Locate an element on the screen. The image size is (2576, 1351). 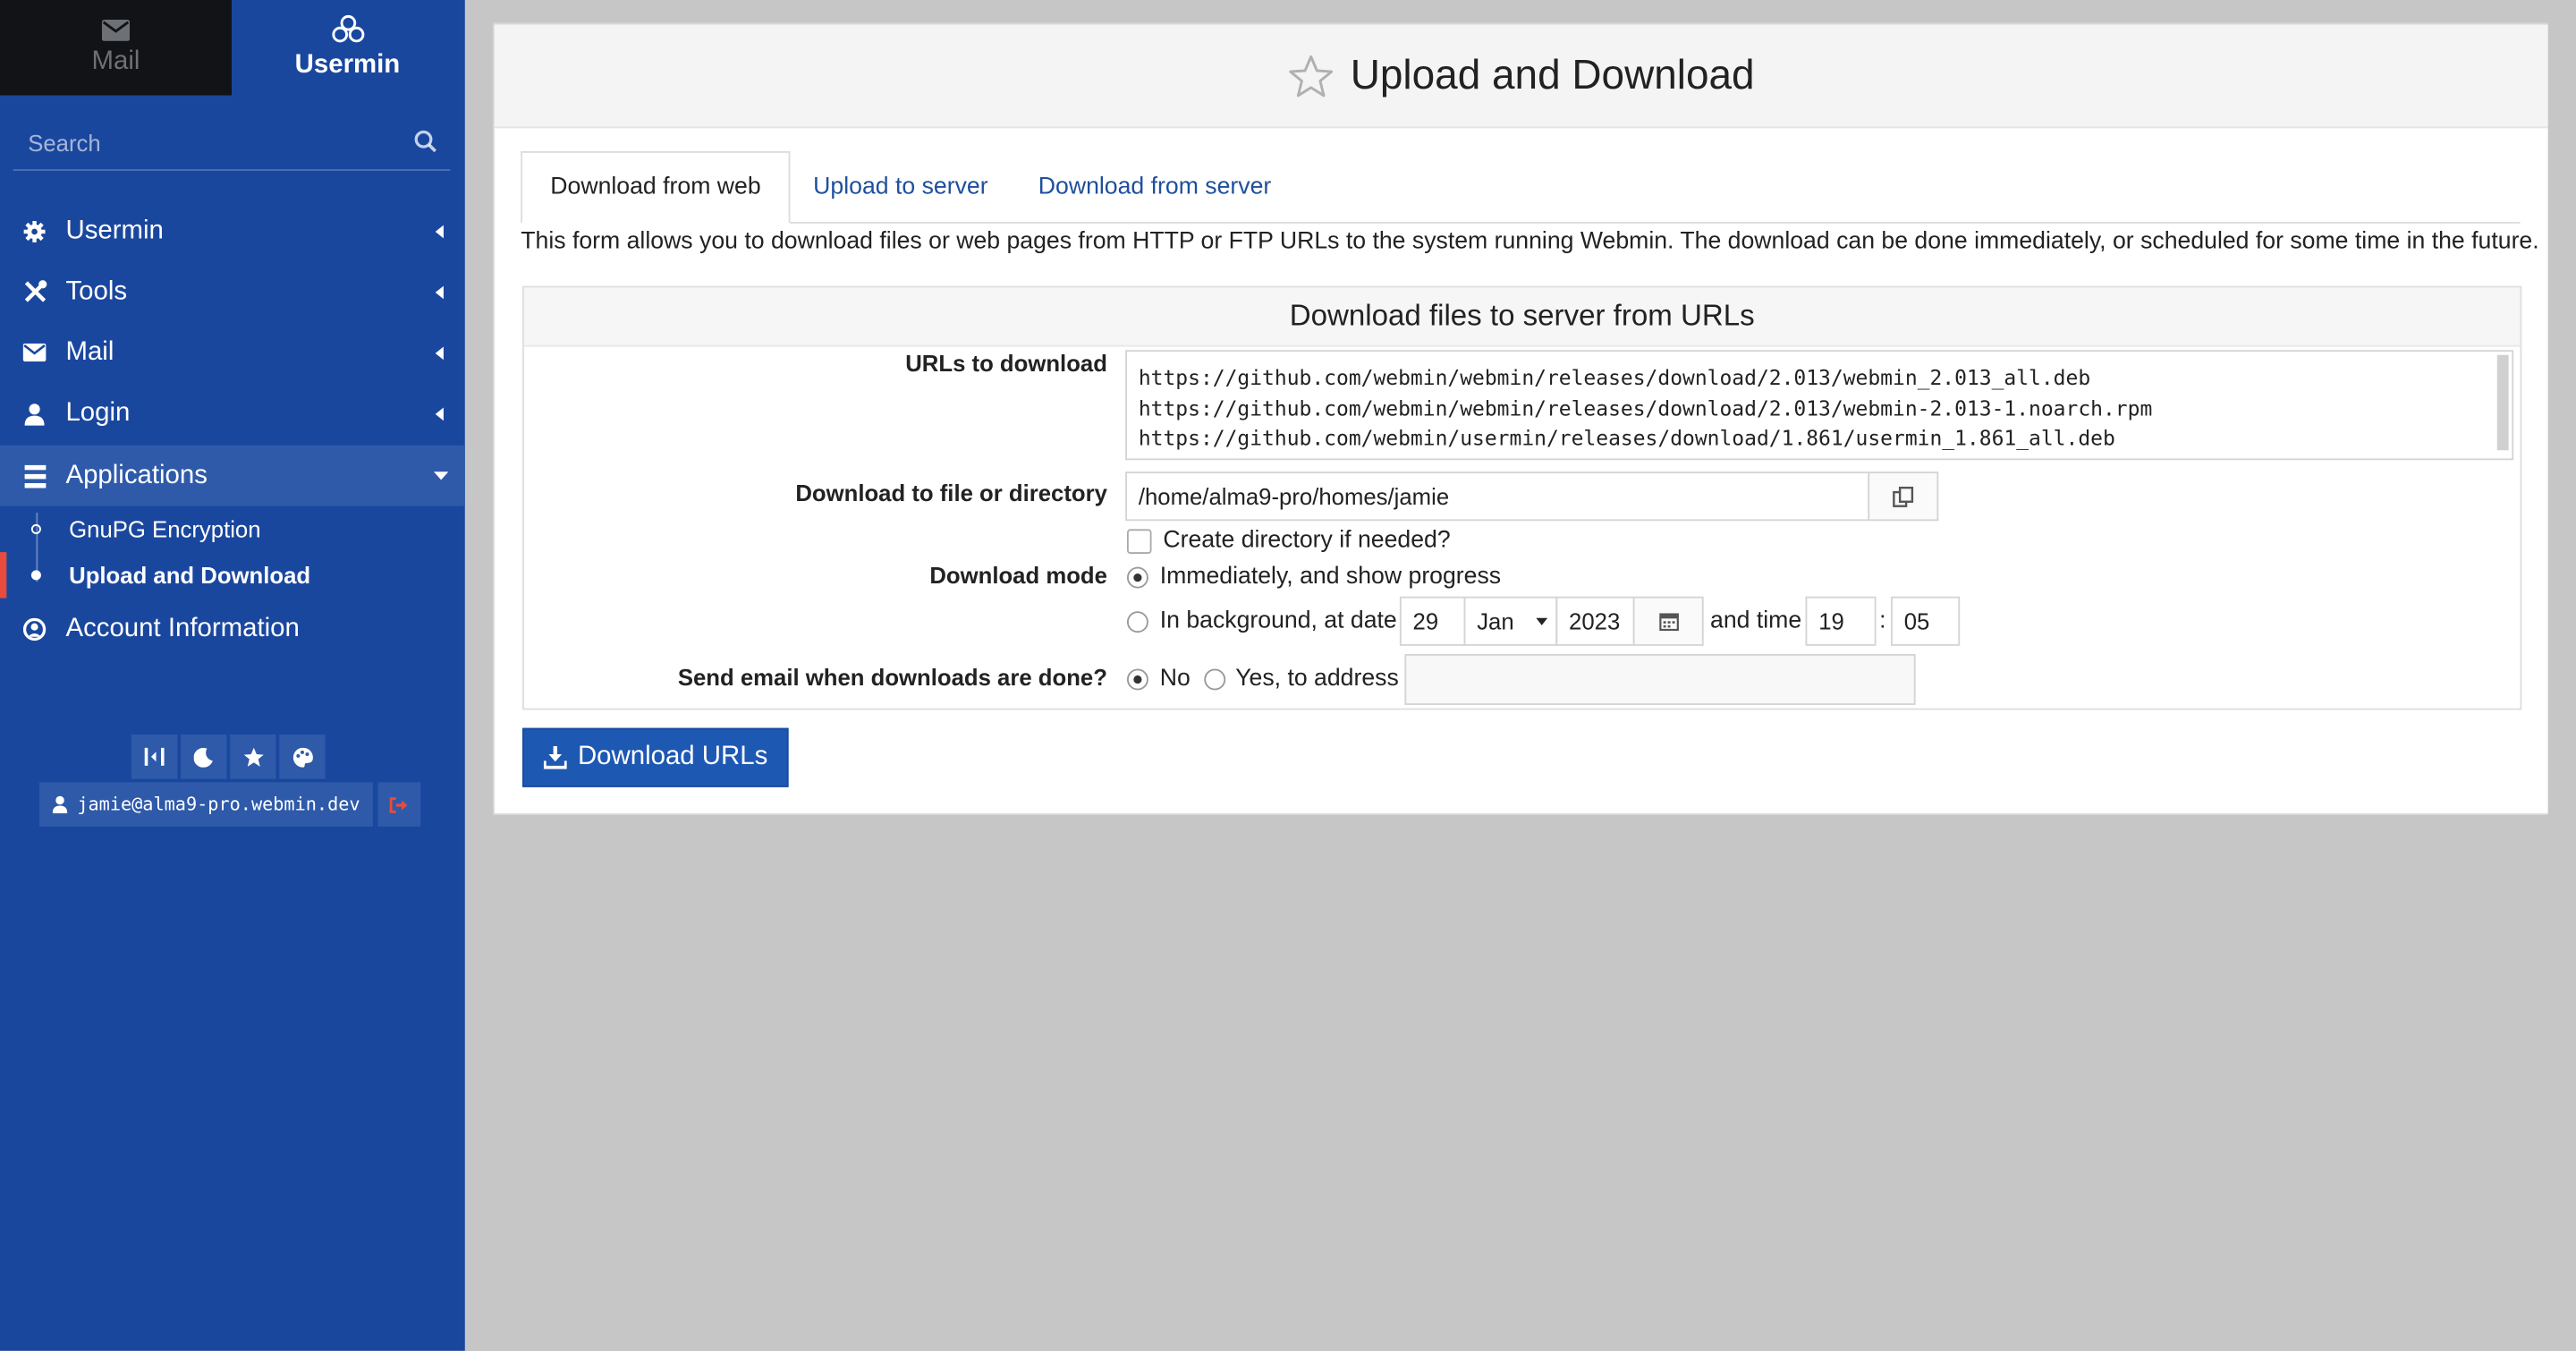
logout-icon is located at coordinates (399, 804).